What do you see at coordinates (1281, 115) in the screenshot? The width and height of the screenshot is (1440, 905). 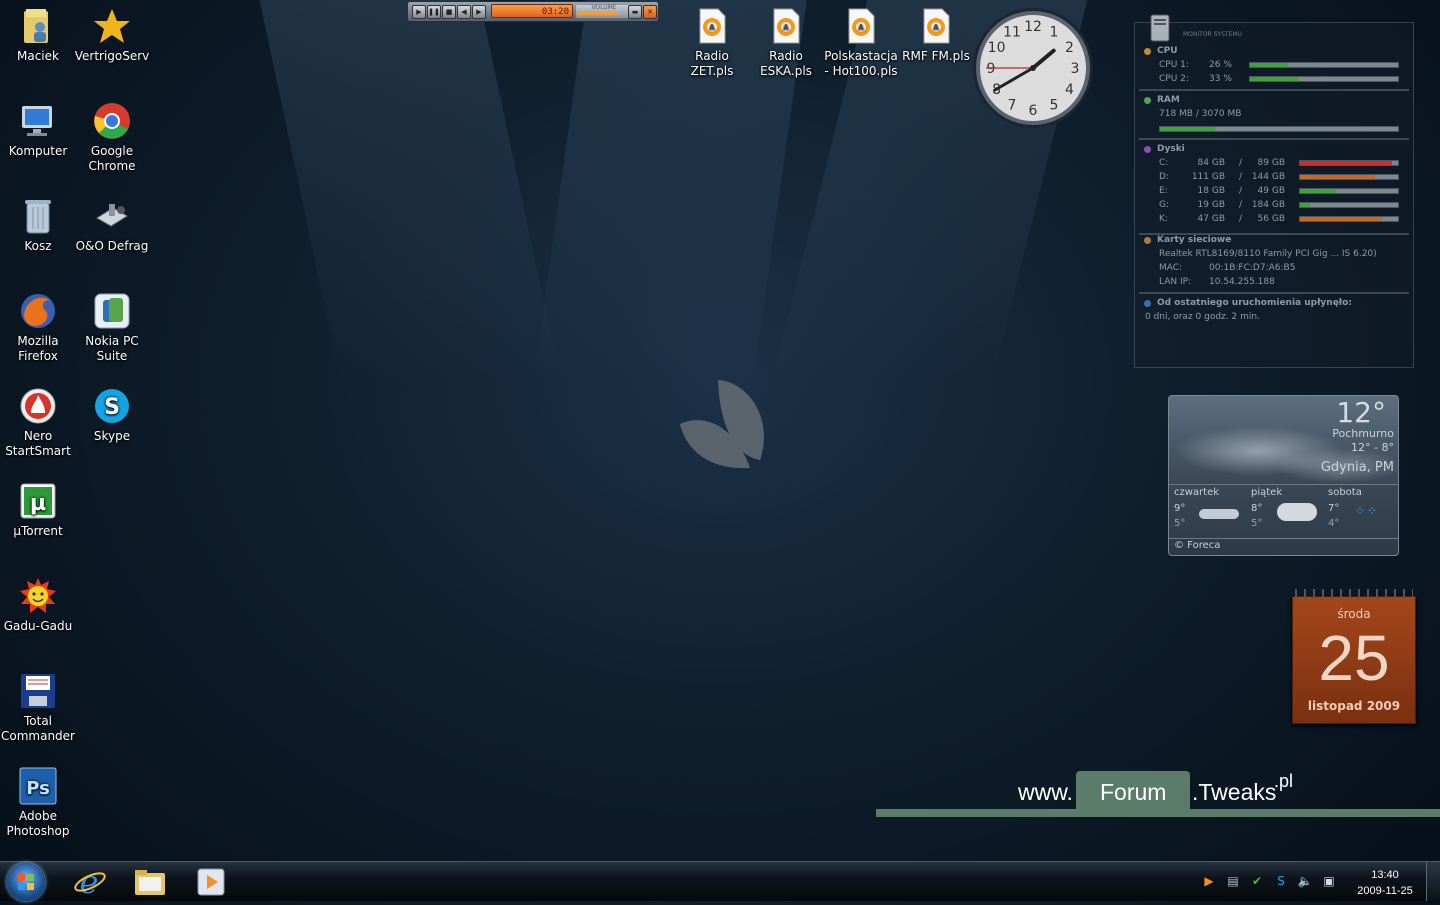 I see `ram-row: 718 MB / 3070 MB` at bounding box center [1281, 115].